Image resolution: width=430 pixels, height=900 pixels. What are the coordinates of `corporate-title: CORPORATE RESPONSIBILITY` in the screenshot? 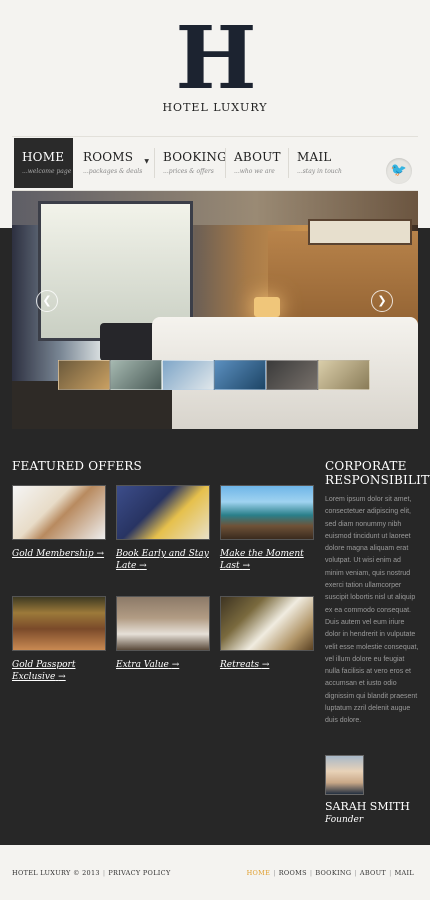 It's located at (377, 473).